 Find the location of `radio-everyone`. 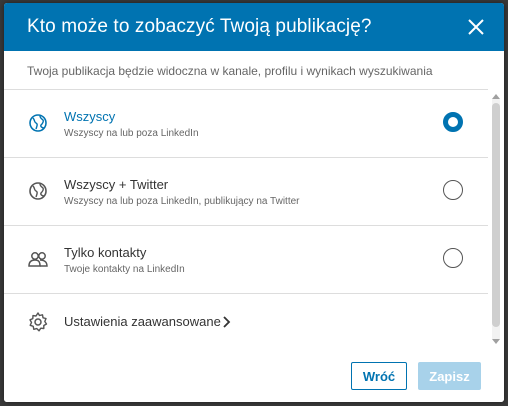

radio-everyone is located at coordinates (453, 122).